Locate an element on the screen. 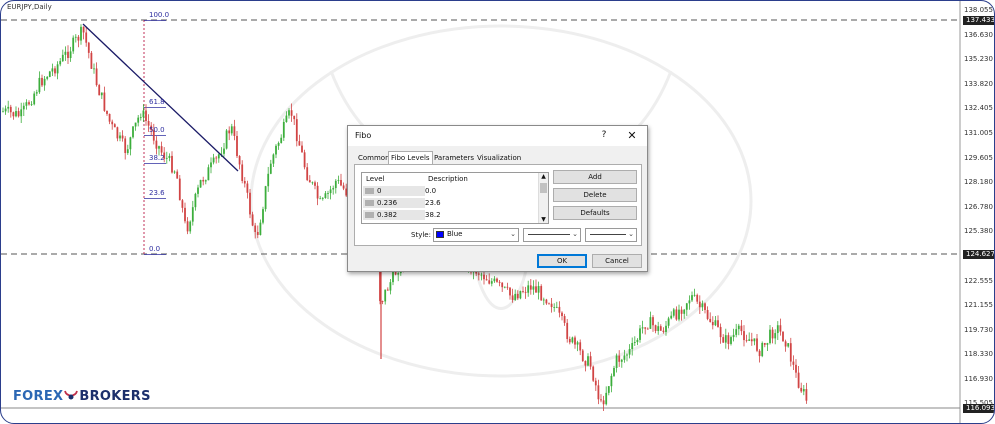 Image resolution: width=995 pixels, height=424 pixels. dialog-titlebar: Fibo ? ✕ is located at coordinates (497, 136).